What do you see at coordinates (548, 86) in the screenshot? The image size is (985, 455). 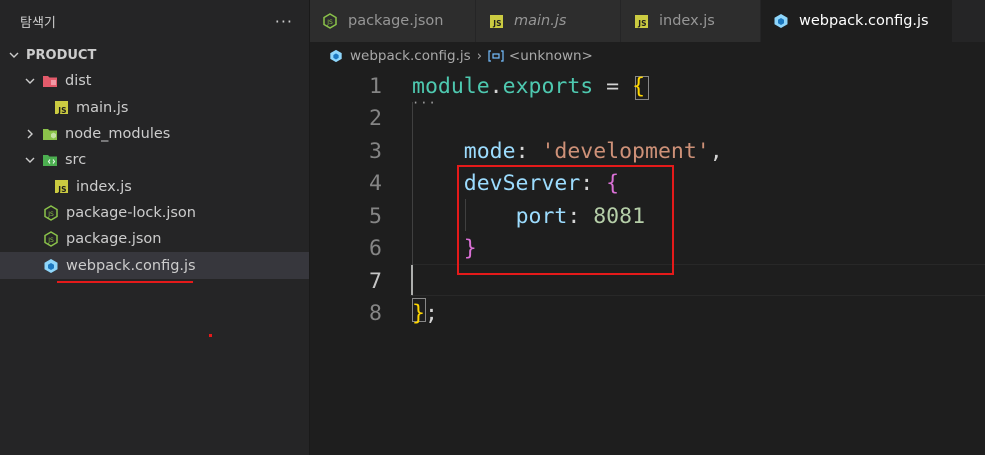 I see `code-token: exports` at bounding box center [548, 86].